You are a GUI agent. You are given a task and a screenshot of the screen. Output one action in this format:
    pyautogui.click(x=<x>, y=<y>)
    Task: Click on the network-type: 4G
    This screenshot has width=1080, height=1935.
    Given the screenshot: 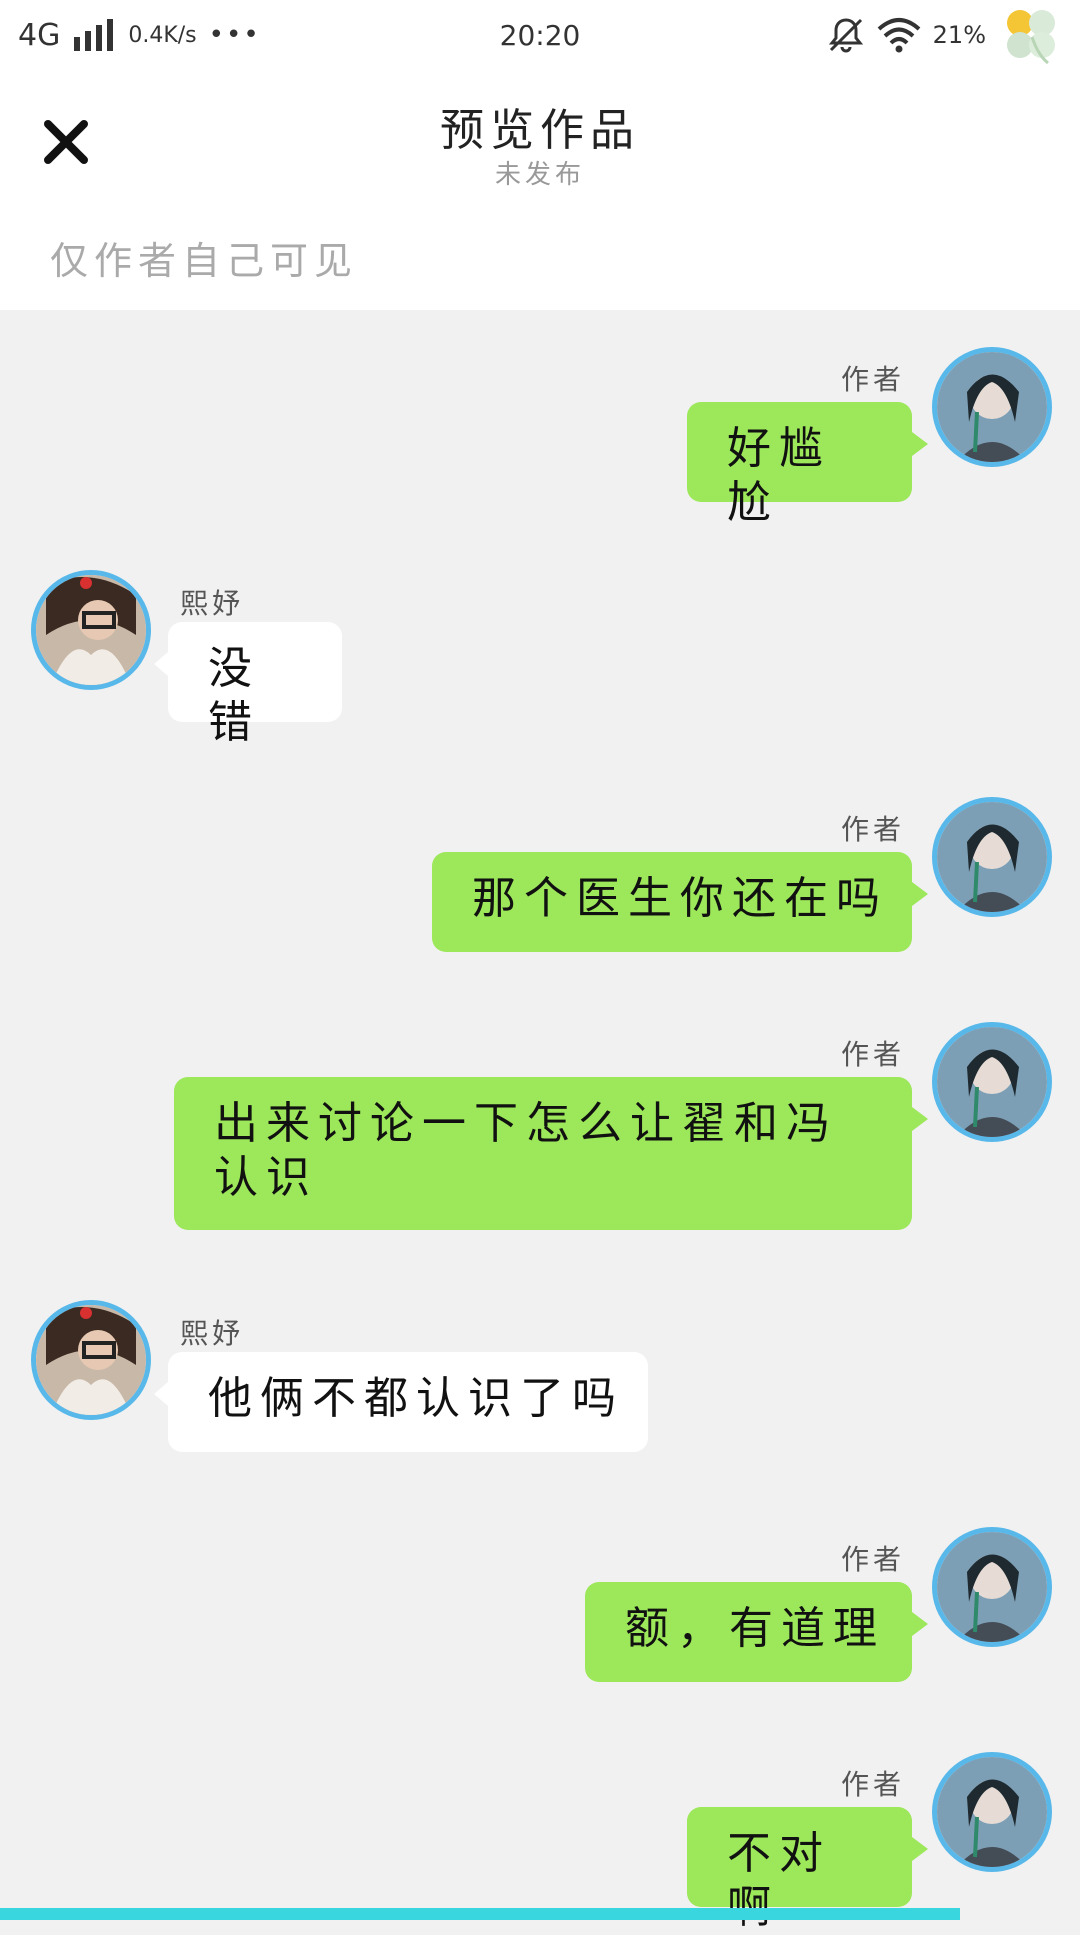 What is the action you would take?
    pyautogui.click(x=39, y=35)
    